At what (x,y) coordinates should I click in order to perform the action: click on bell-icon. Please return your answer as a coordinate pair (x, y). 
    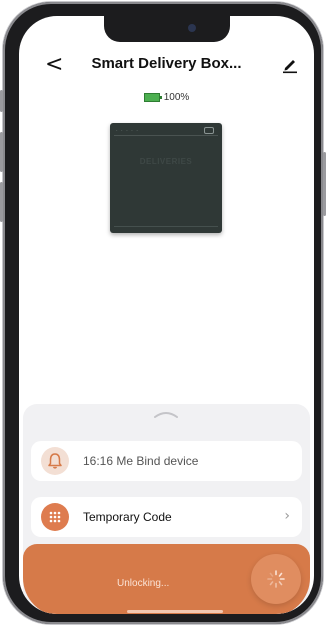
    Looking at the image, I should click on (55, 461).